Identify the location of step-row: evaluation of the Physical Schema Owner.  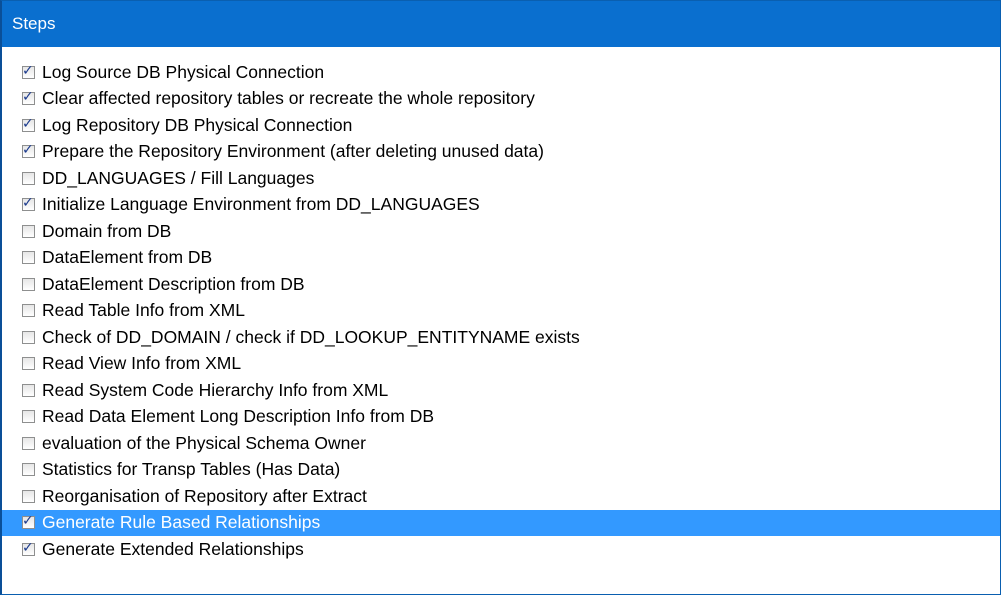
(501, 443).